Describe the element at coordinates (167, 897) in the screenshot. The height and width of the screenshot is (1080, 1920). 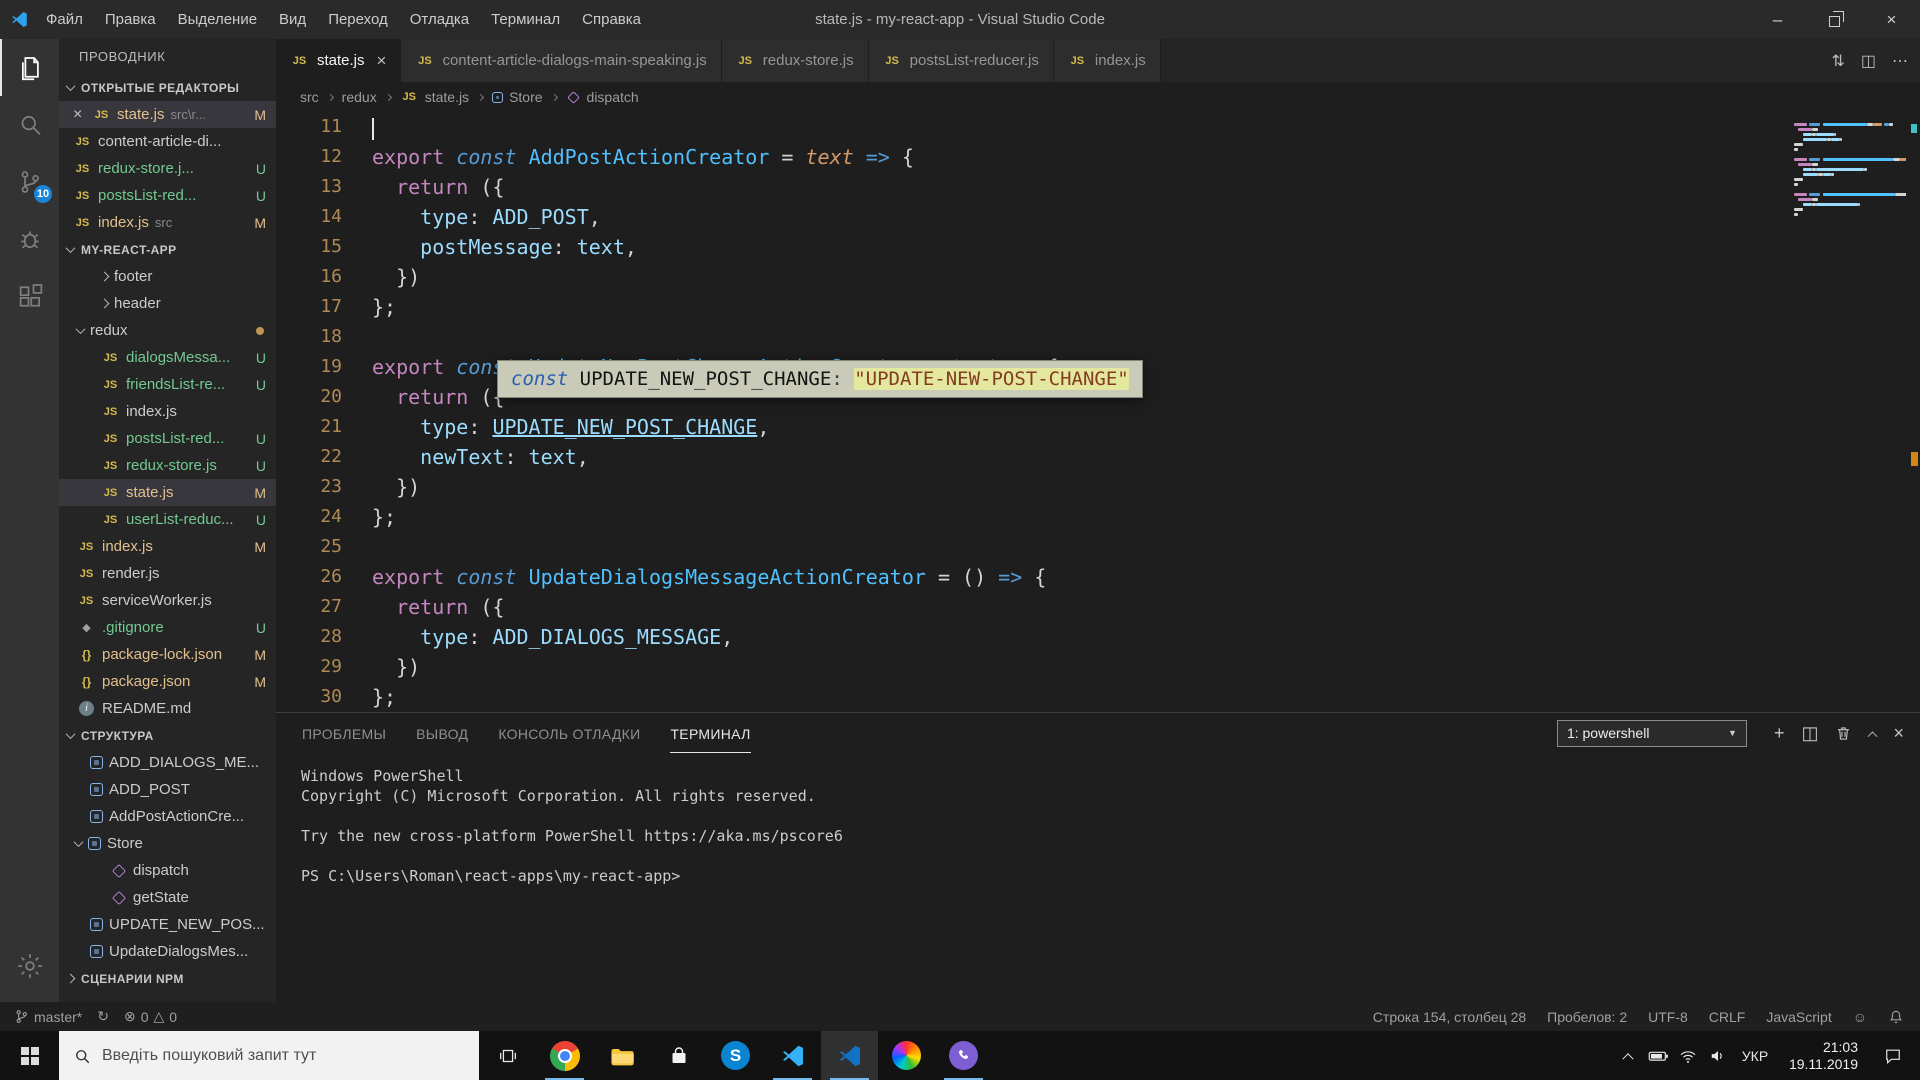
I see `outline-item: getState` at that location.